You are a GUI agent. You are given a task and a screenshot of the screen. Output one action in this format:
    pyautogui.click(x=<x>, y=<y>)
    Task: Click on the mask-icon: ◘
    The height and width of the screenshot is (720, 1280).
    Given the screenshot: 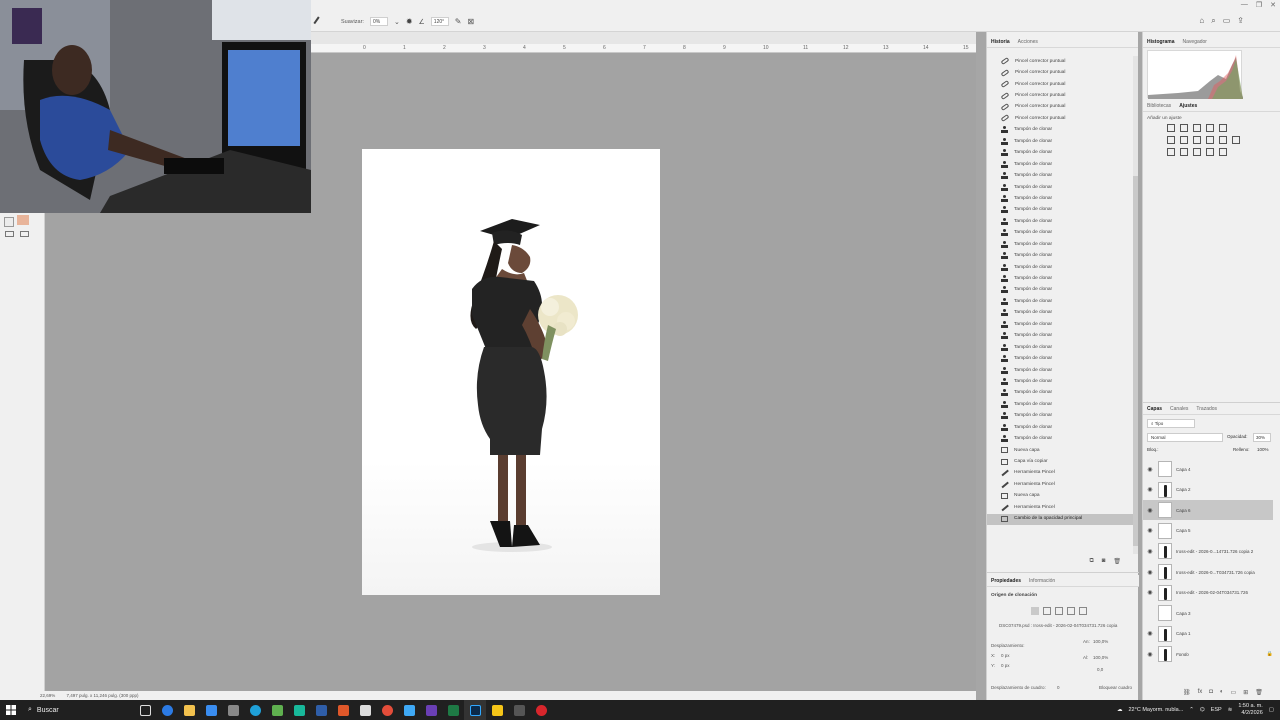 What is the action you would take?
    pyautogui.click(x=1211, y=692)
    